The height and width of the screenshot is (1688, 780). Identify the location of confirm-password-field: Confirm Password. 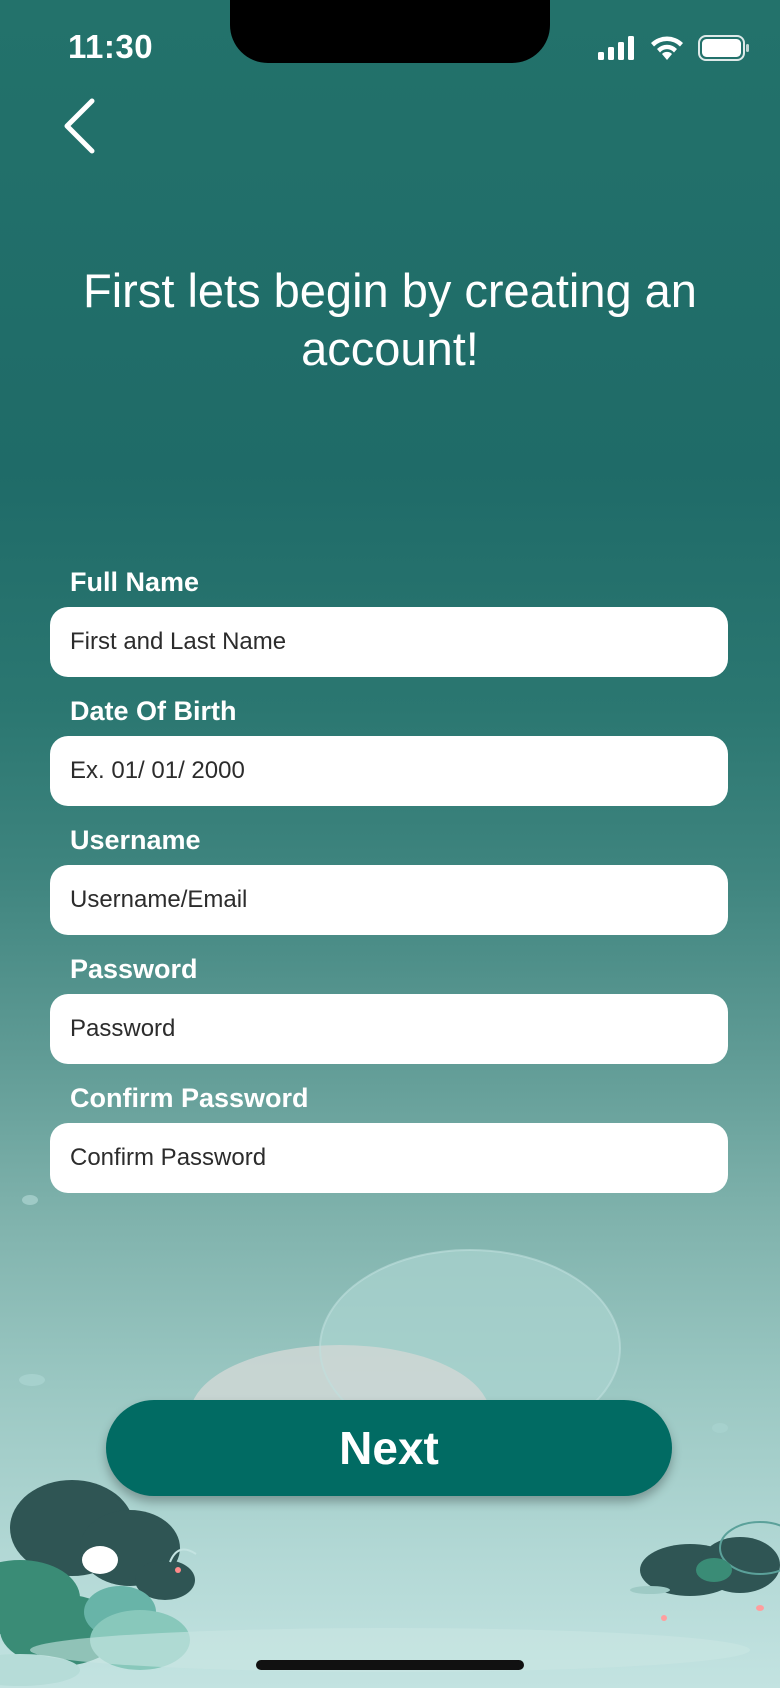
(389, 1137).